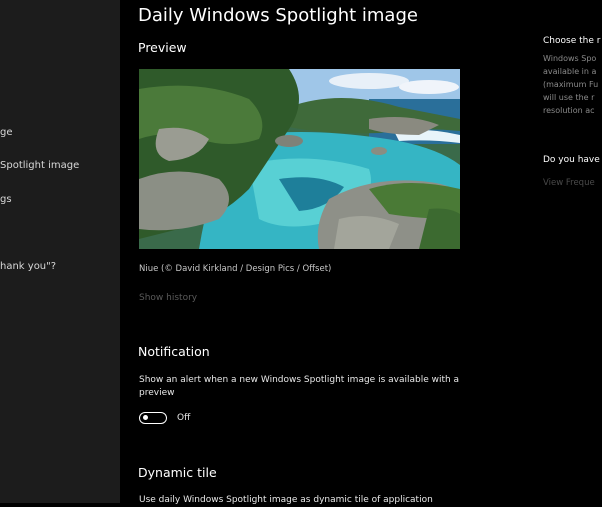  I want to click on sidebar-item-label: ge, so click(6, 132).